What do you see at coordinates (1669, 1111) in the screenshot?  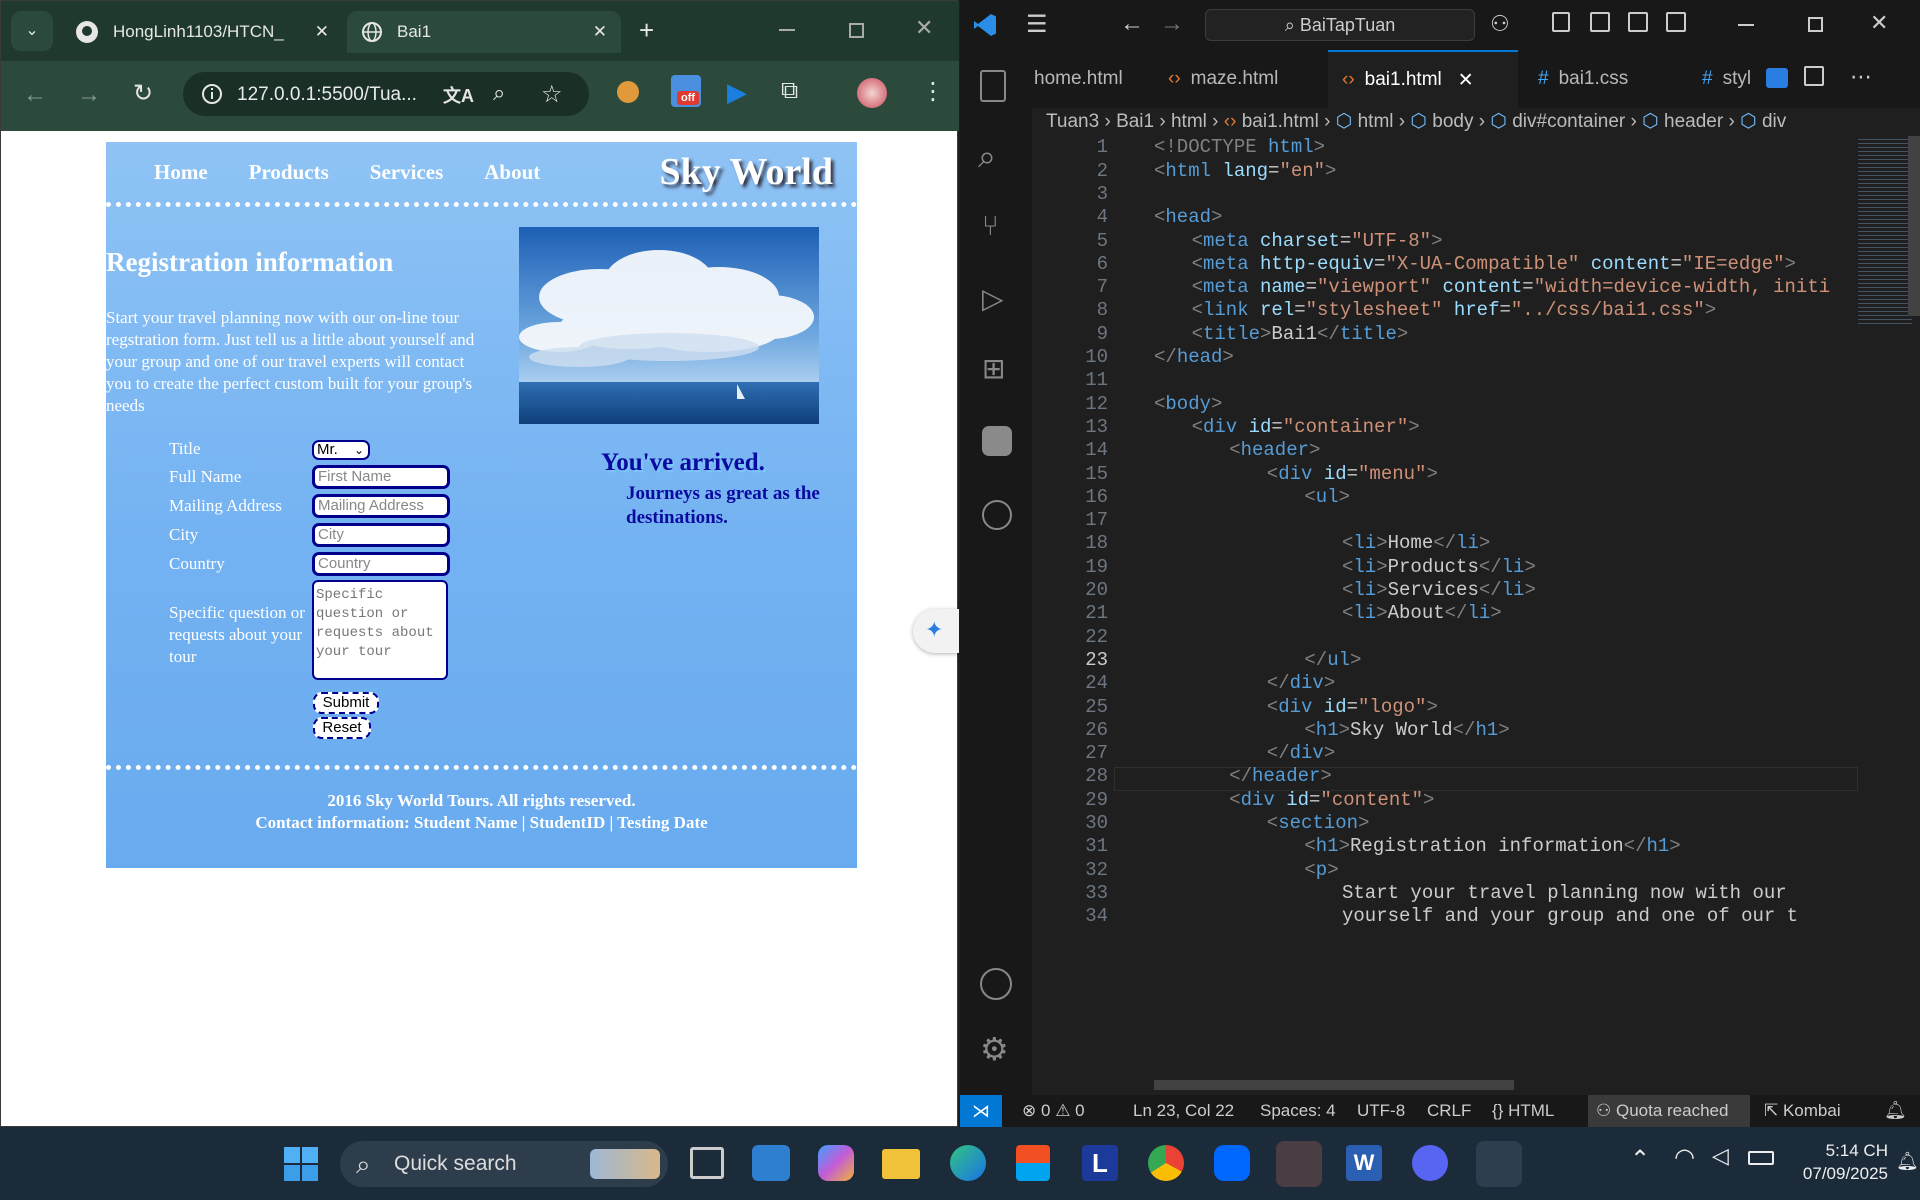 I see `quota-indicator: ⚇ Quota reached` at bounding box center [1669, 1111].